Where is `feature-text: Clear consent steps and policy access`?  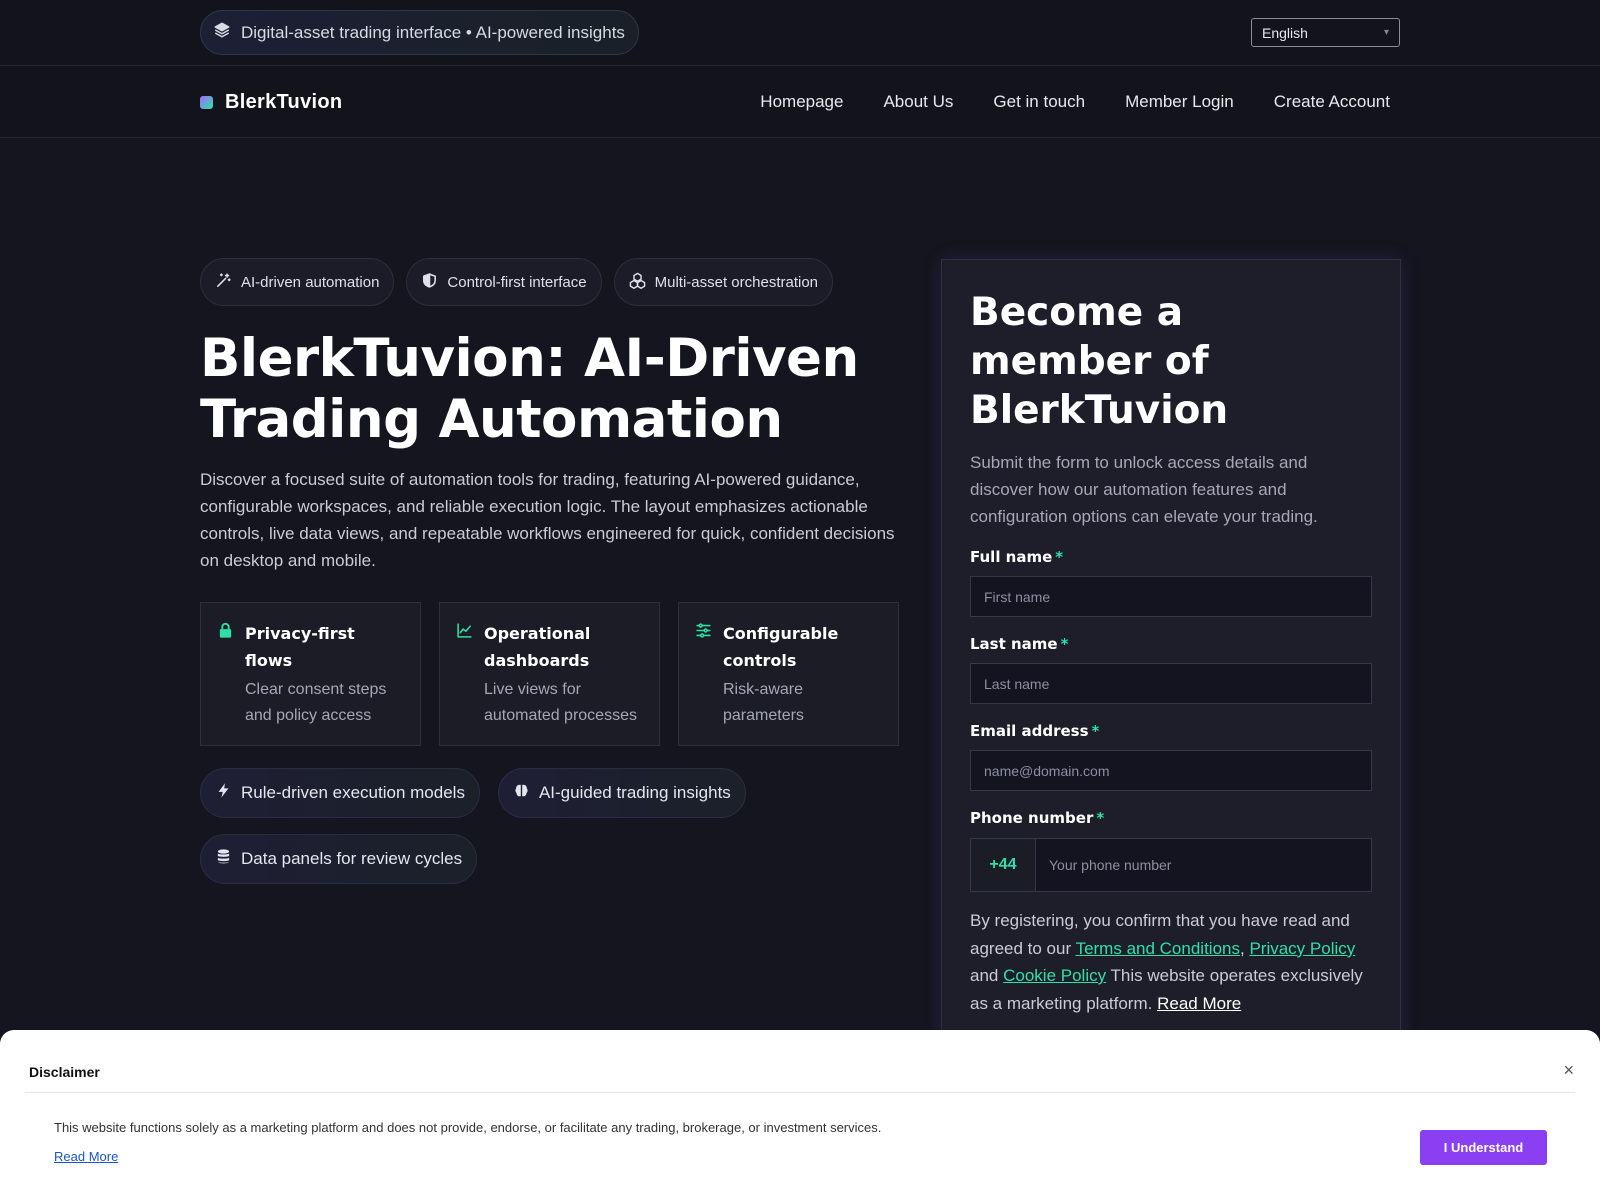 feature-text: Clear consent steps and policy access is located at coordinates (316, 702).